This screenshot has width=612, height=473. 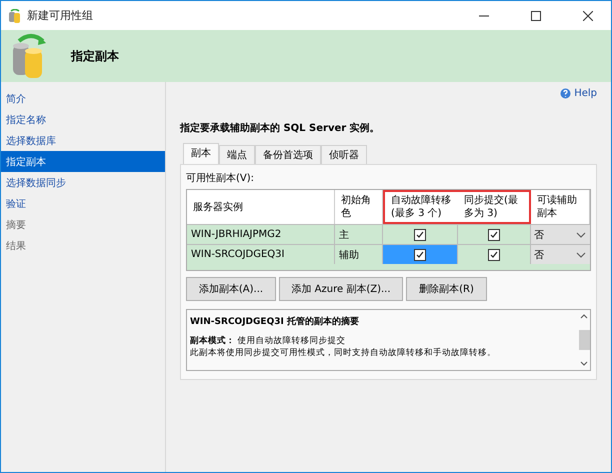 What do you see at coordinates (359, 207) in the screenshot?
I see `column-header: 初始角色` at bounding box center [359, 207].